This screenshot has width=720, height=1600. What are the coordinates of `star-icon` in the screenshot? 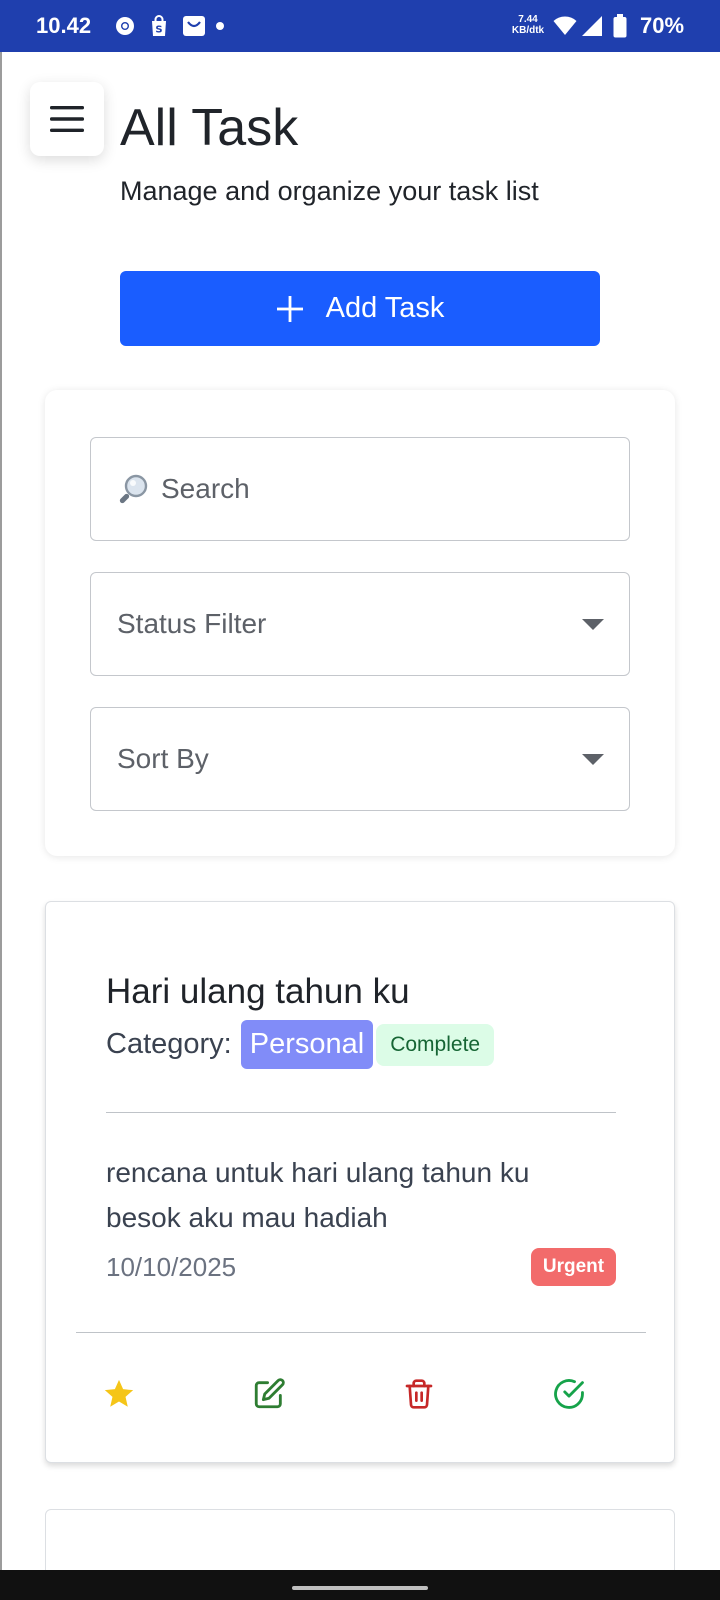 It's located at (119, 1393).